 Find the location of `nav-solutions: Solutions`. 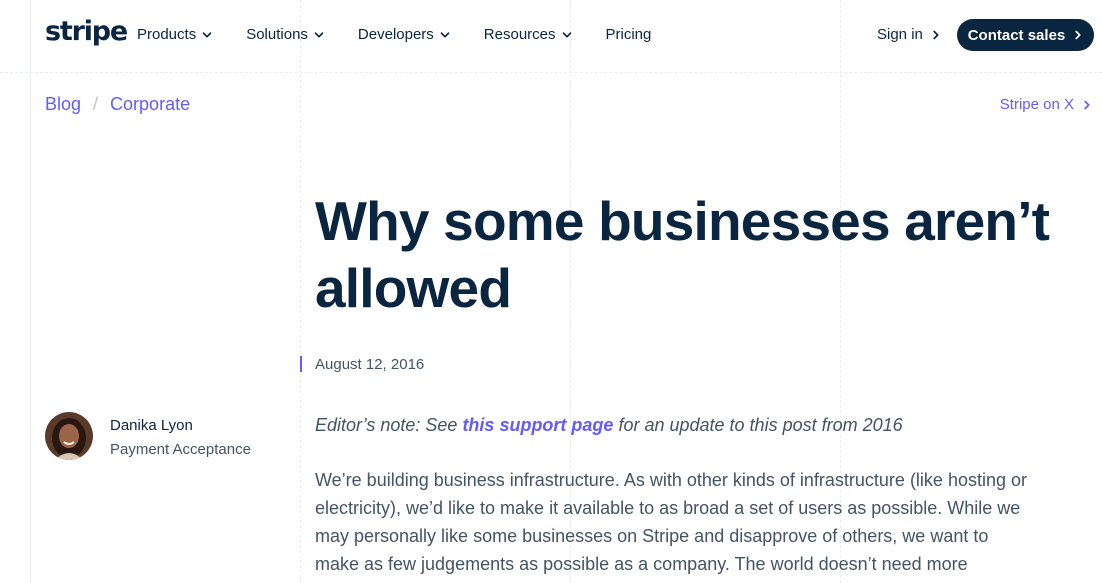

nav-solutions: Solutions is located at coordinates (285, 34).